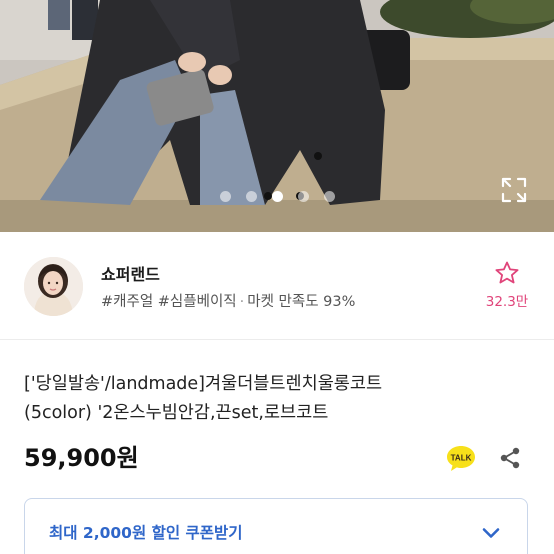 Image resolution: width=554 pixels, height=554 pixels. I want to click on shop-tags: #캐주얼 #심플베이직 · 마켓 만족도 93%, so click(228, 300).